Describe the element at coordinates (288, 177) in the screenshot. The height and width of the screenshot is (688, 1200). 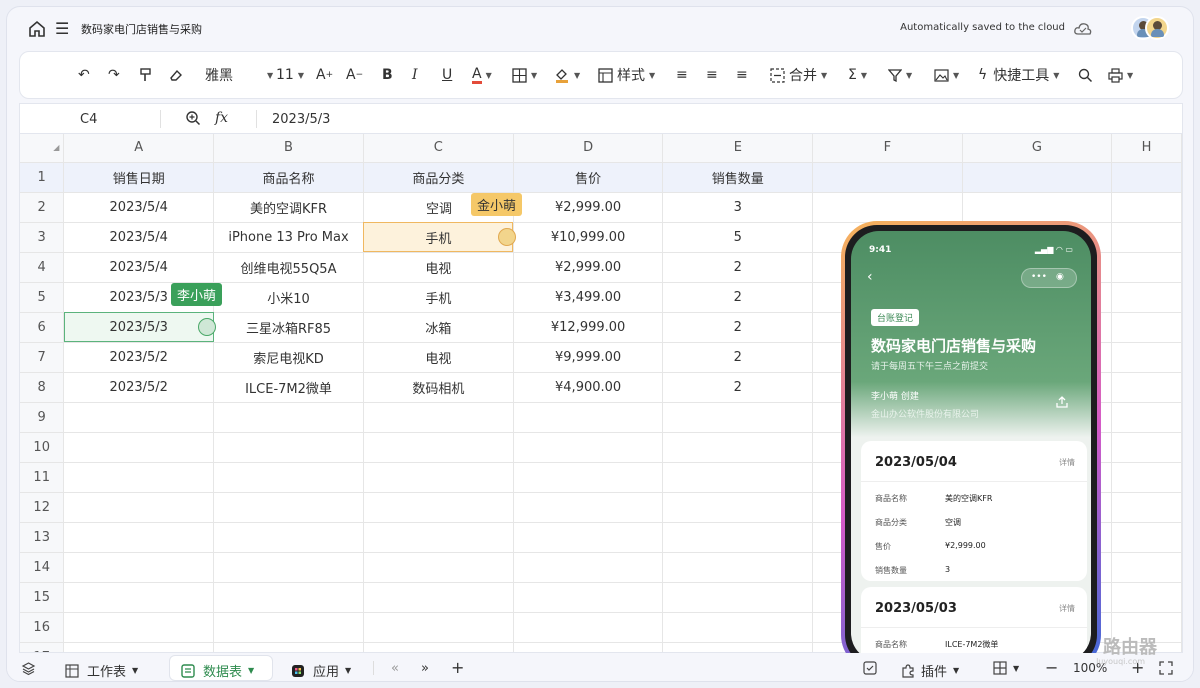
I see `header-cell: 商品名称` at that location.